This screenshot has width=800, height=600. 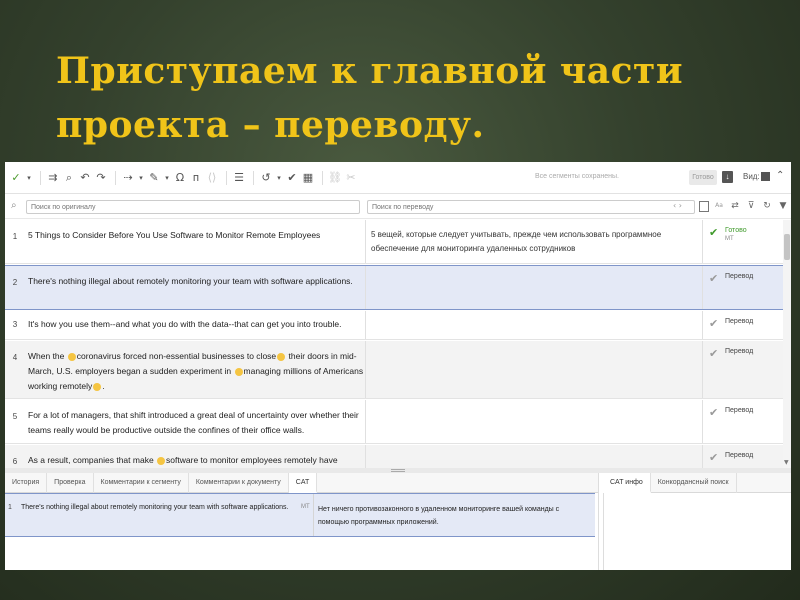 What do you see at coordinates (46, 356) in the screenshot?
I see `source-text-part: When the` at bounding box center [46, 356].